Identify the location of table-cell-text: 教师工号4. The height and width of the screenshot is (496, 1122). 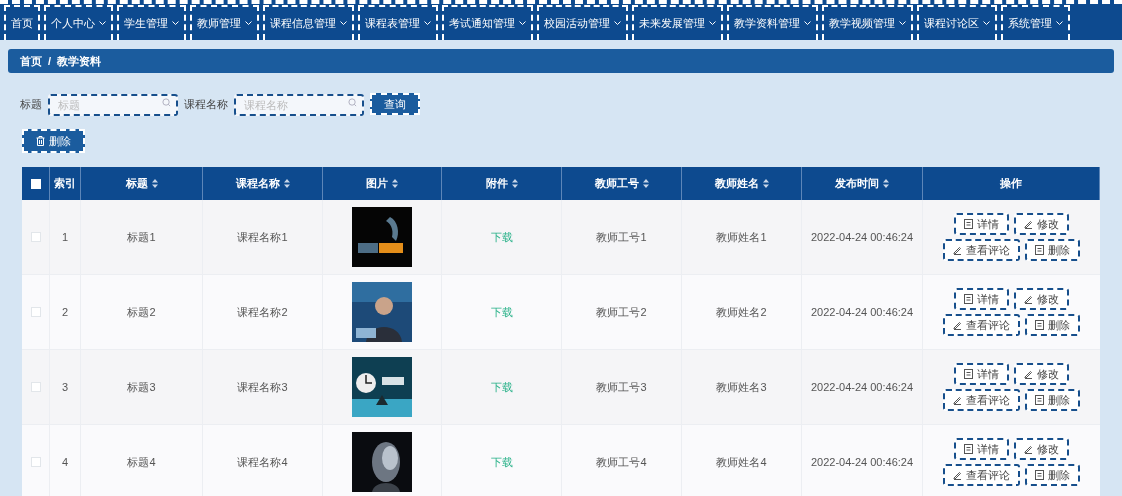
(621, 462).